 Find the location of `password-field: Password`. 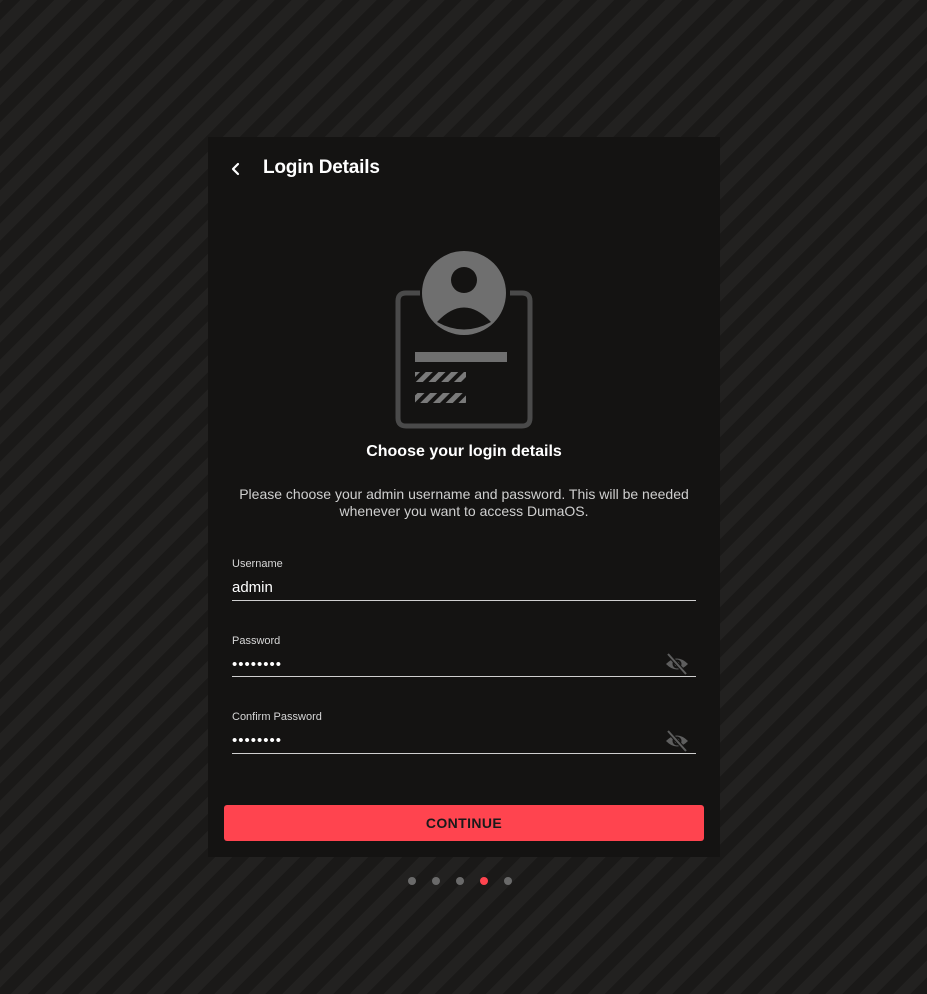

password-field: Password is located at coordinates (464, 656).